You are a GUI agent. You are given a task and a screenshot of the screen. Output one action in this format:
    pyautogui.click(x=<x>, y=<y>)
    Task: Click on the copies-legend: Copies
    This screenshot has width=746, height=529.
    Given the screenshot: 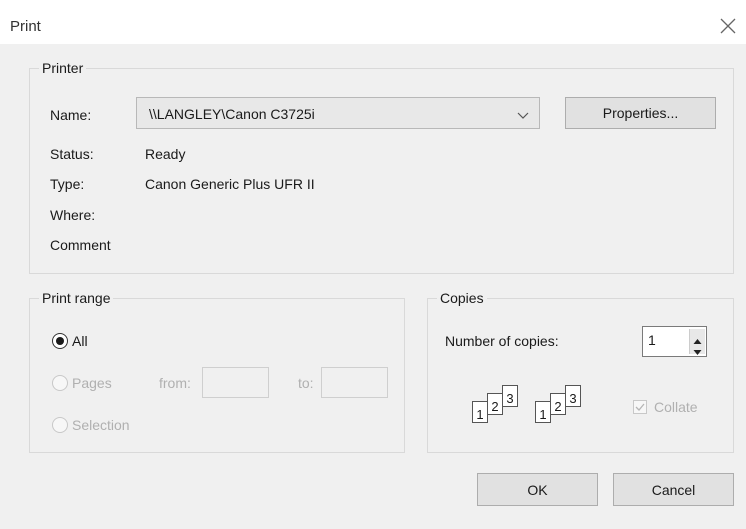 What is the action you would take?
    pyautogui.click(x=462, y=298)
    